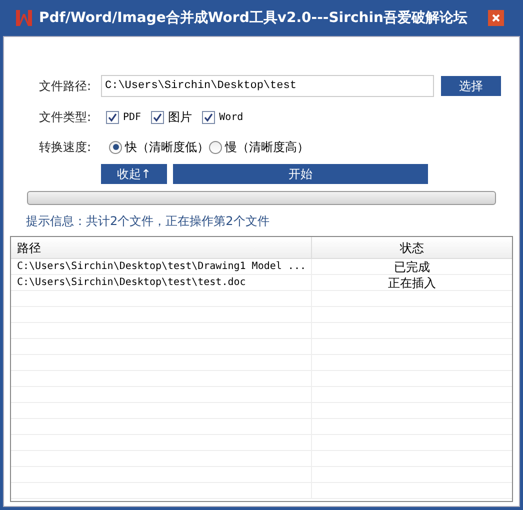  I want to click on file-type-option: PDF, so click(132, 117).